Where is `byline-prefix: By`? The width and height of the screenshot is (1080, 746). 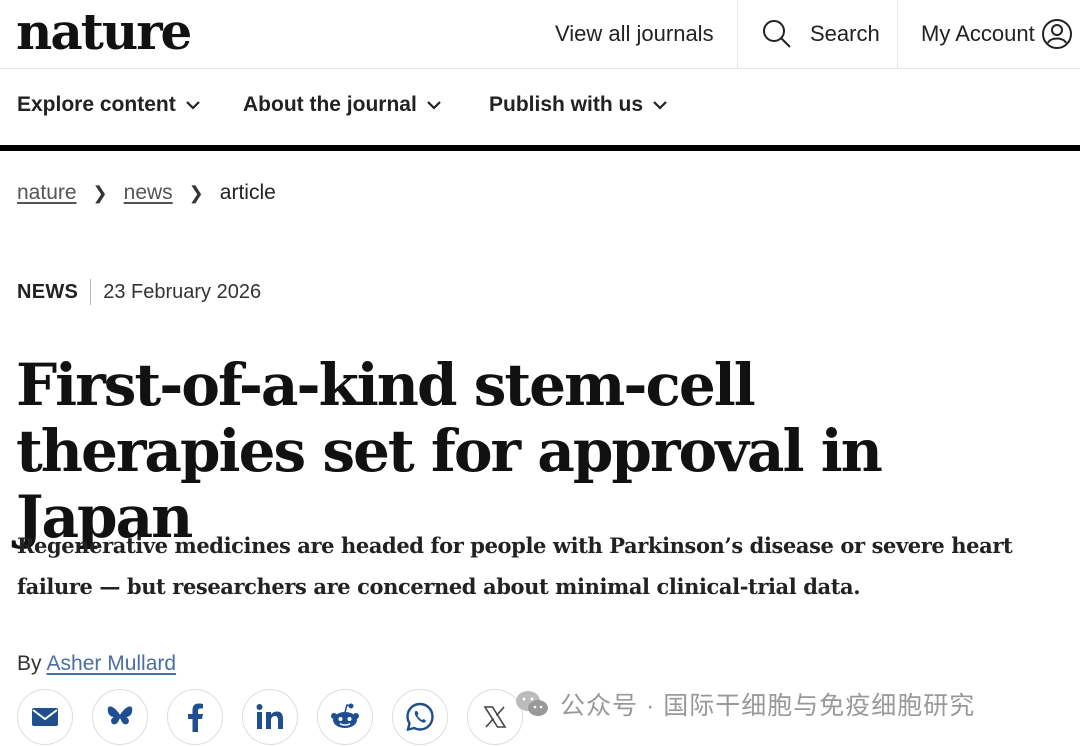 byline-prefix: By is located at coordinates (29, 663).